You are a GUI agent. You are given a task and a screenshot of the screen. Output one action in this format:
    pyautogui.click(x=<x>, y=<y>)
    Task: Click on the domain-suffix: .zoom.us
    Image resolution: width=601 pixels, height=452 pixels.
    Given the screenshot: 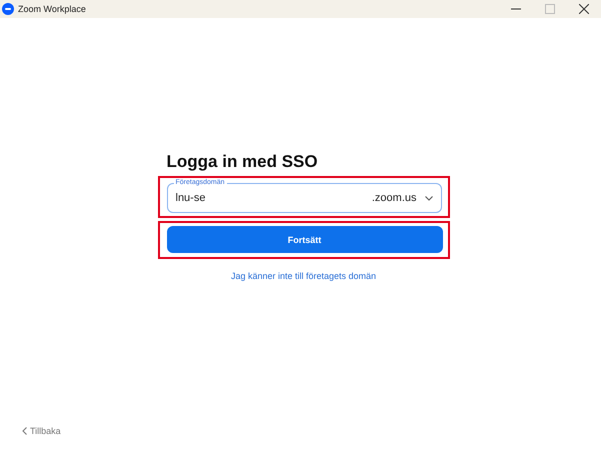 What is the action you would take?
    pyautogui.click(x=394, y=198)
    